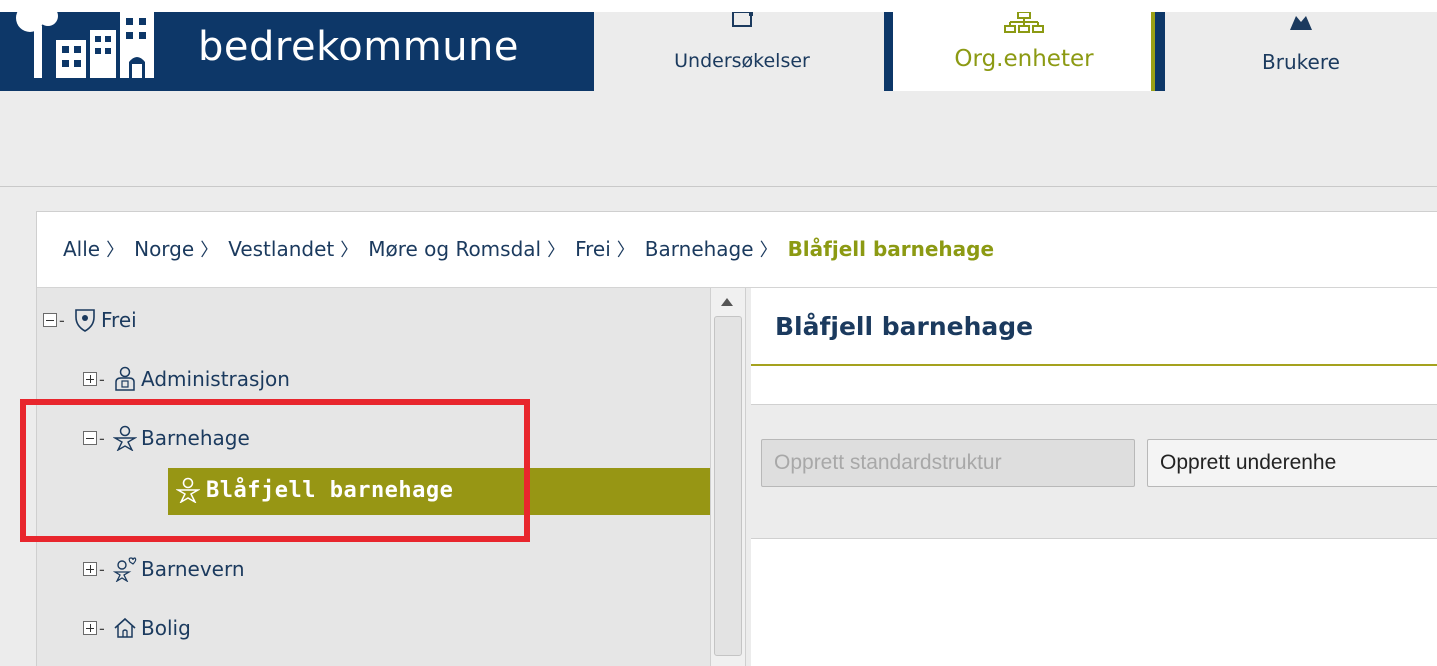  I want to click on logo-building-icon, so click(85, 45).